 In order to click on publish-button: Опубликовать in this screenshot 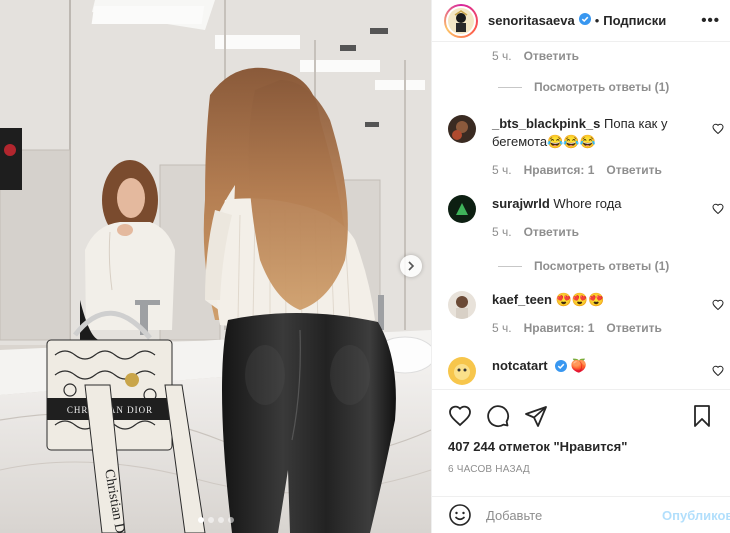, I will do `click(696, 515)`.